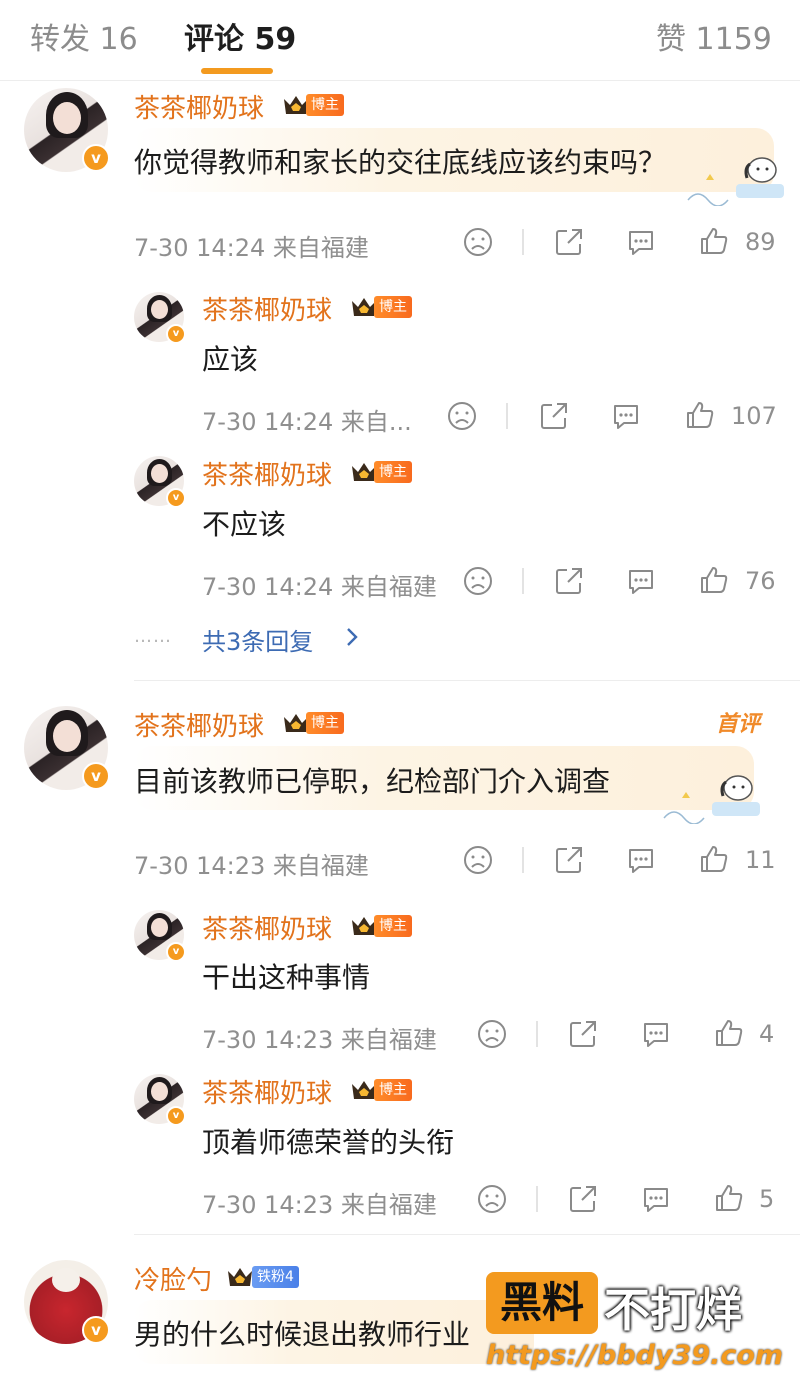 This screenshot has width=800, height=1388. What do you see at coordinates (286, 976) in the screenshot?
I see `reply-text: 干出这种事情` at bounding box center [286, 976].